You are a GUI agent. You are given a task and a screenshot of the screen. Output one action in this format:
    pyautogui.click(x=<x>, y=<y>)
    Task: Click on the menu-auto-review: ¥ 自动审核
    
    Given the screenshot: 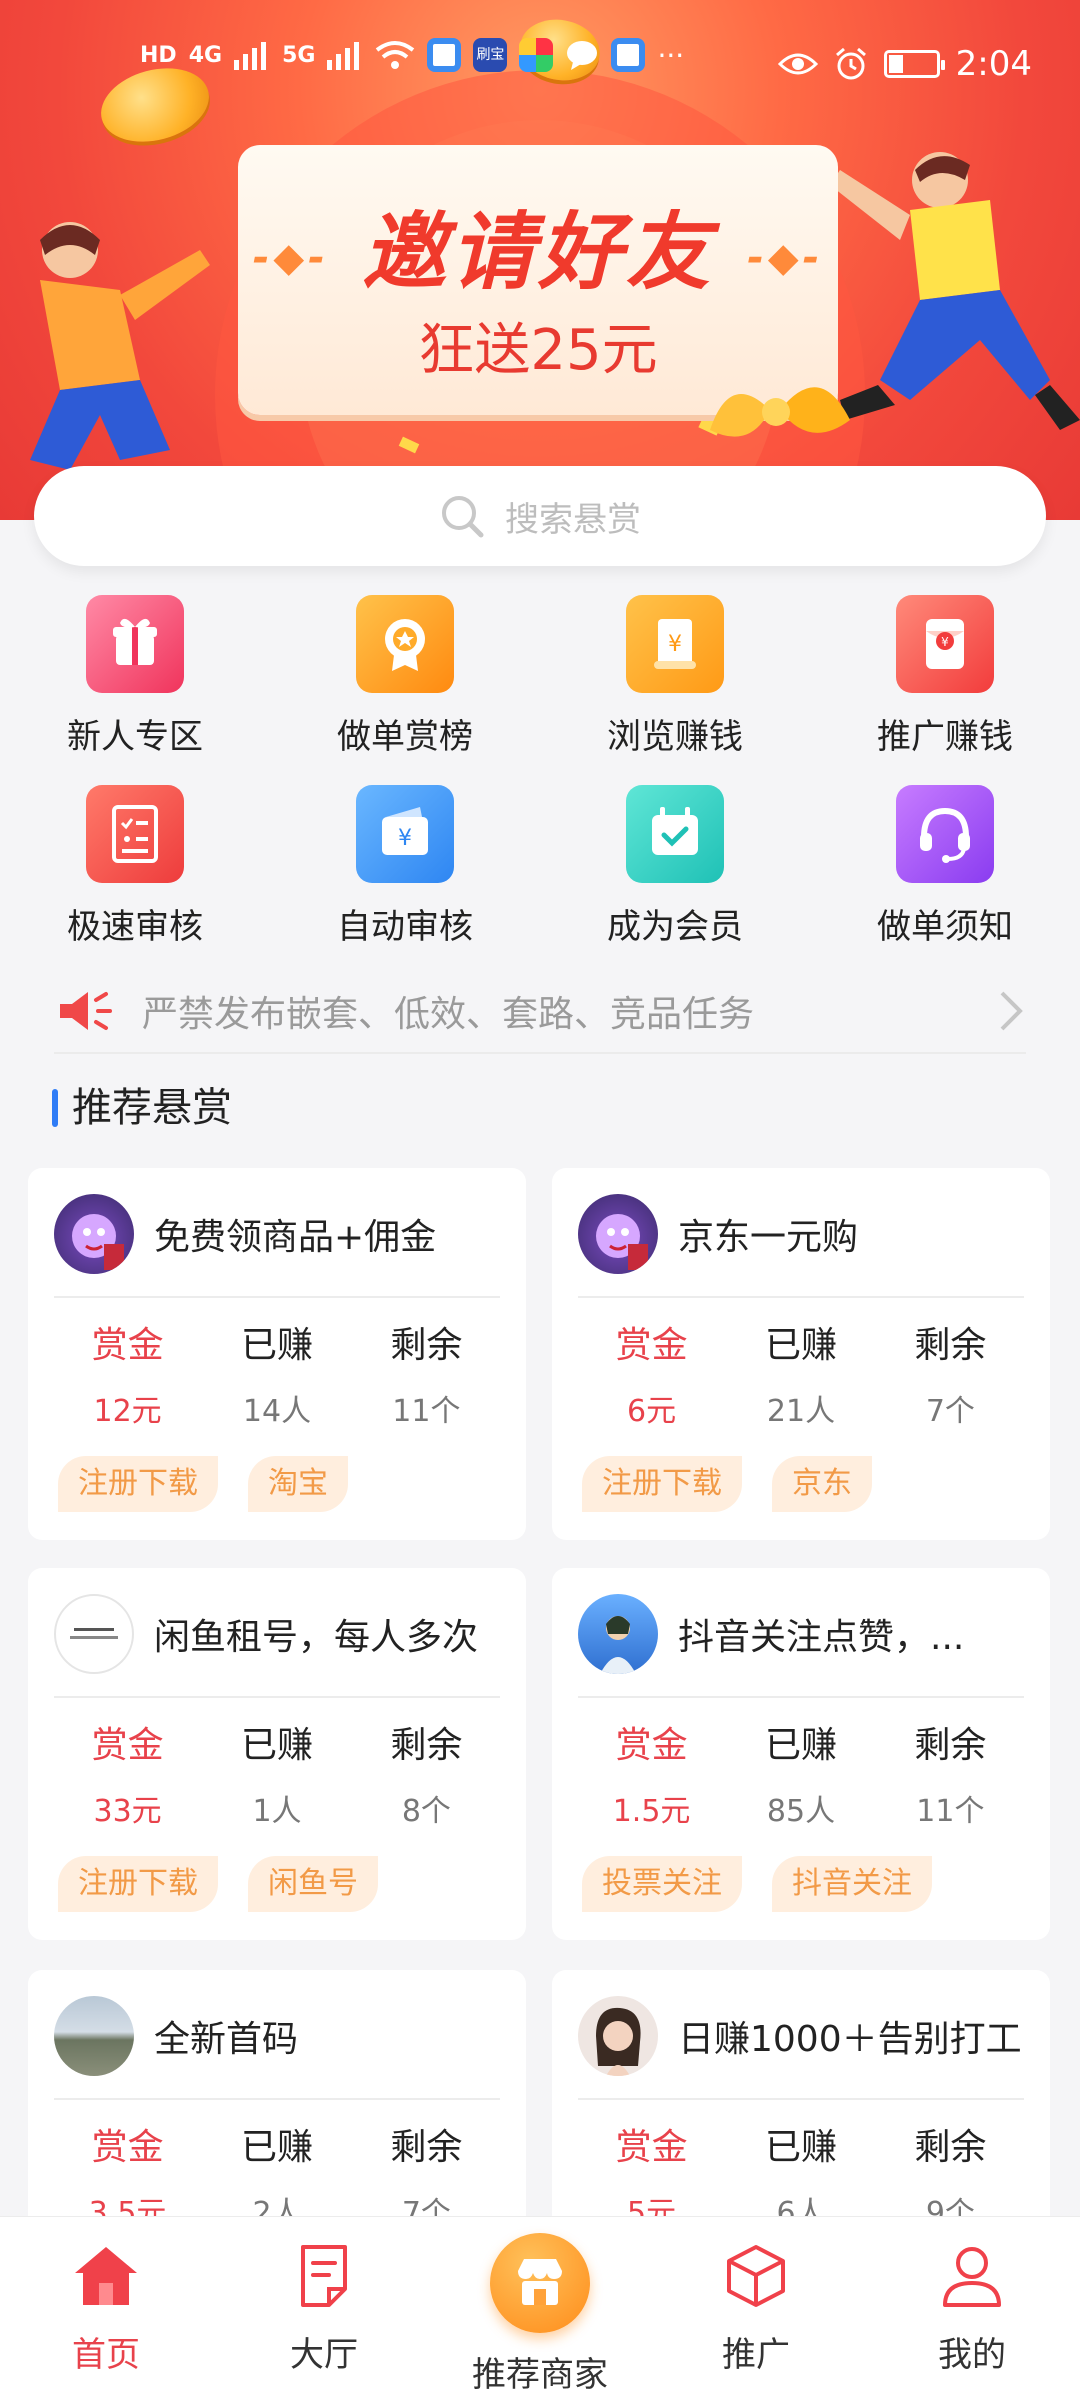 What is the action you would take?
    pyautogui.click(x=405, y=866)
    